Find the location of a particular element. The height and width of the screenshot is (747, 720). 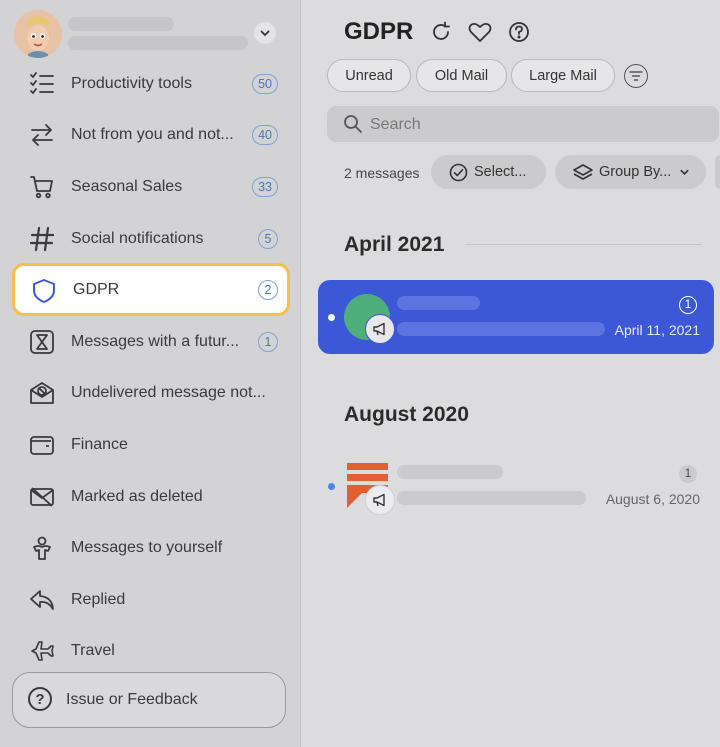

unread-count-badge: 5 is located at coordinates (268, 238).